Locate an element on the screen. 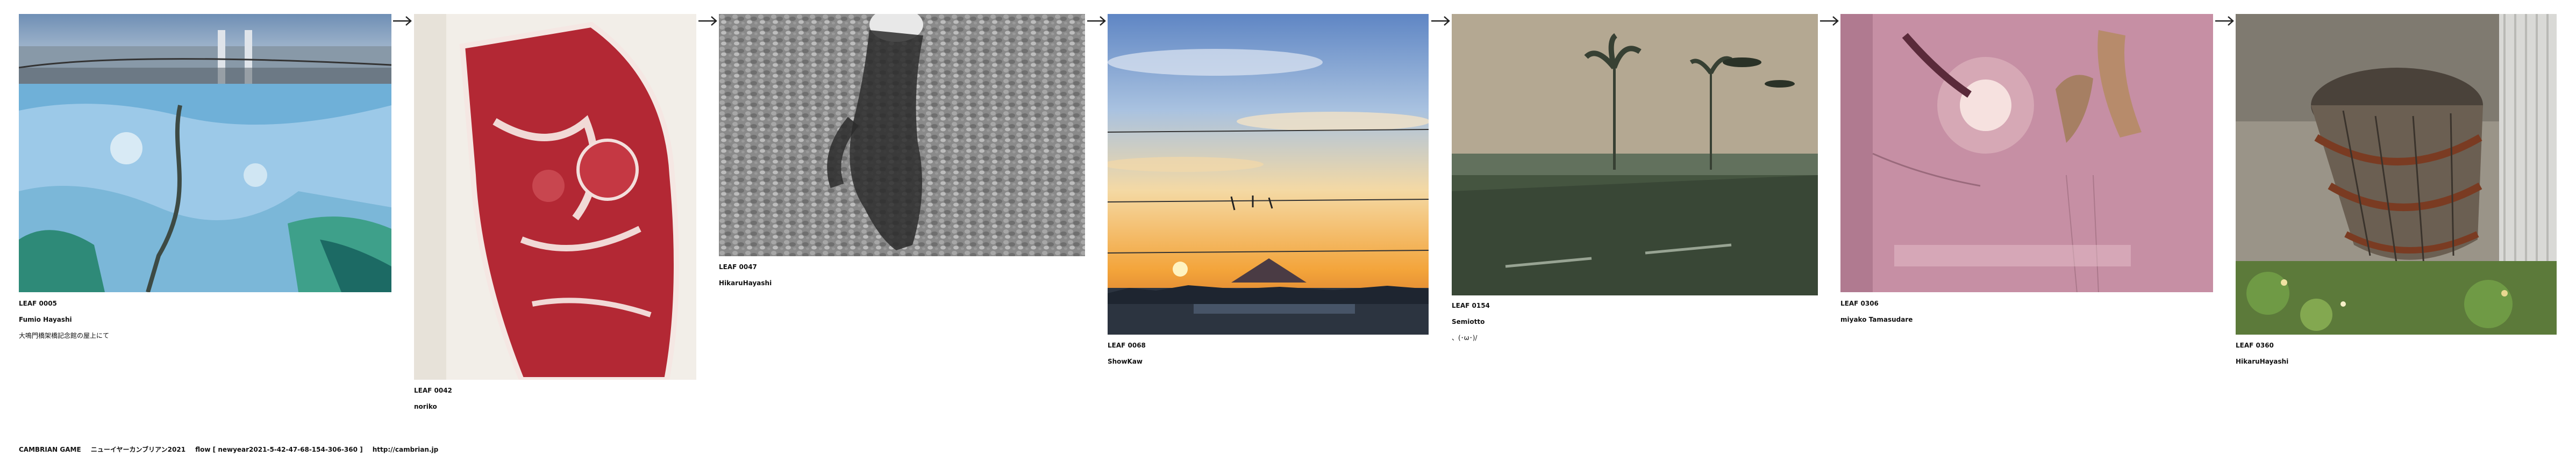 The height and width of the screenshot is (463, 2576). leaf-id: LEAF 0042 is located at coordinates (433, 390).